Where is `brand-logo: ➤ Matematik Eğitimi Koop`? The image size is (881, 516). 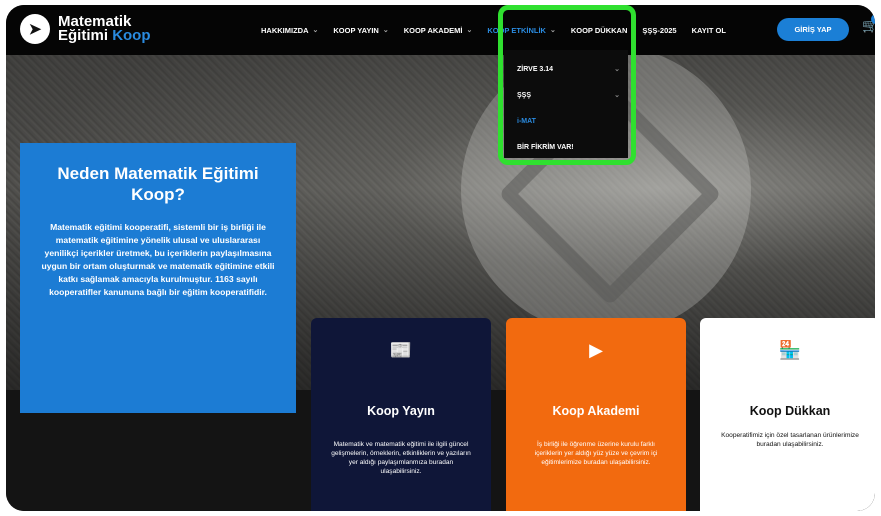 brand-logo: ➤ Matematik Eğitimi Koop is located at coordinates (85, 29).